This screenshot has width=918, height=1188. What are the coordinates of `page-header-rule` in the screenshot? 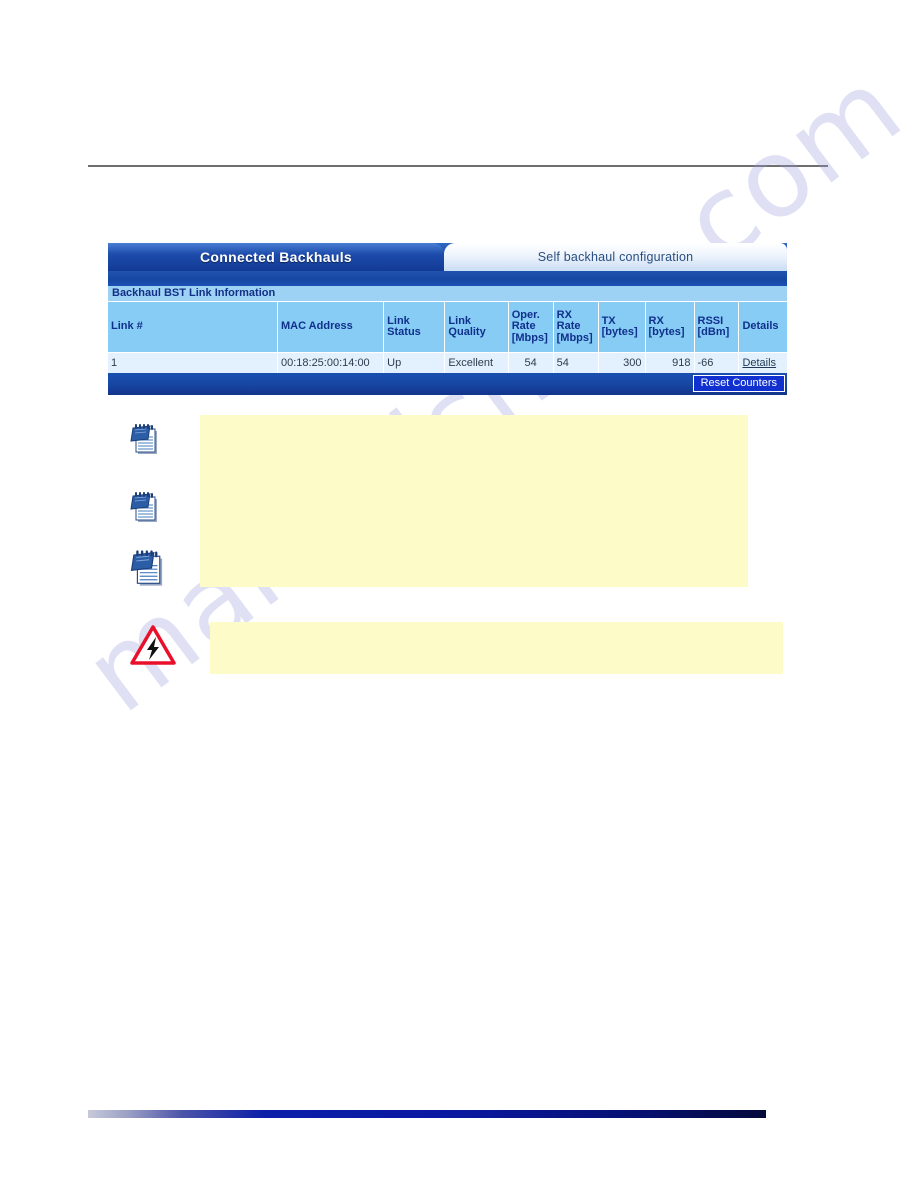 It's located at (458, 166).